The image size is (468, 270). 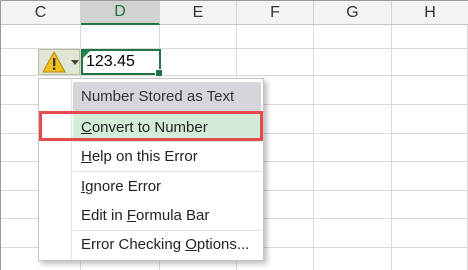 I want to click on column-header-label: H, so click(x=430, y=12).